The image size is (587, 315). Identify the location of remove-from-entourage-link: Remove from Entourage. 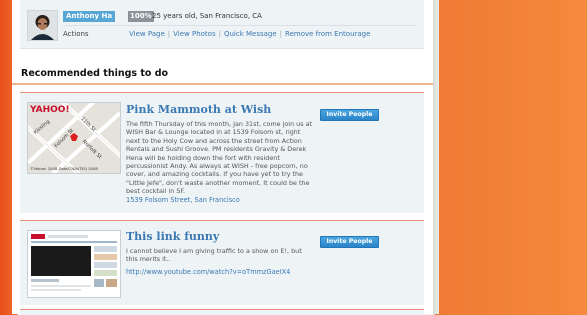
(327, 34).